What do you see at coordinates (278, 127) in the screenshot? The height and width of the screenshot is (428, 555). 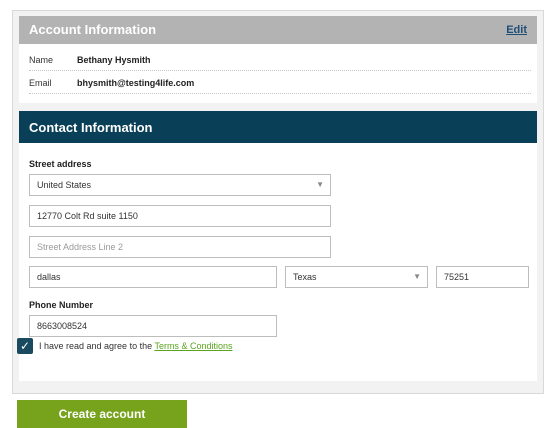 I see `contact-info-header: Contact Information` at bounding box center [278, 127].